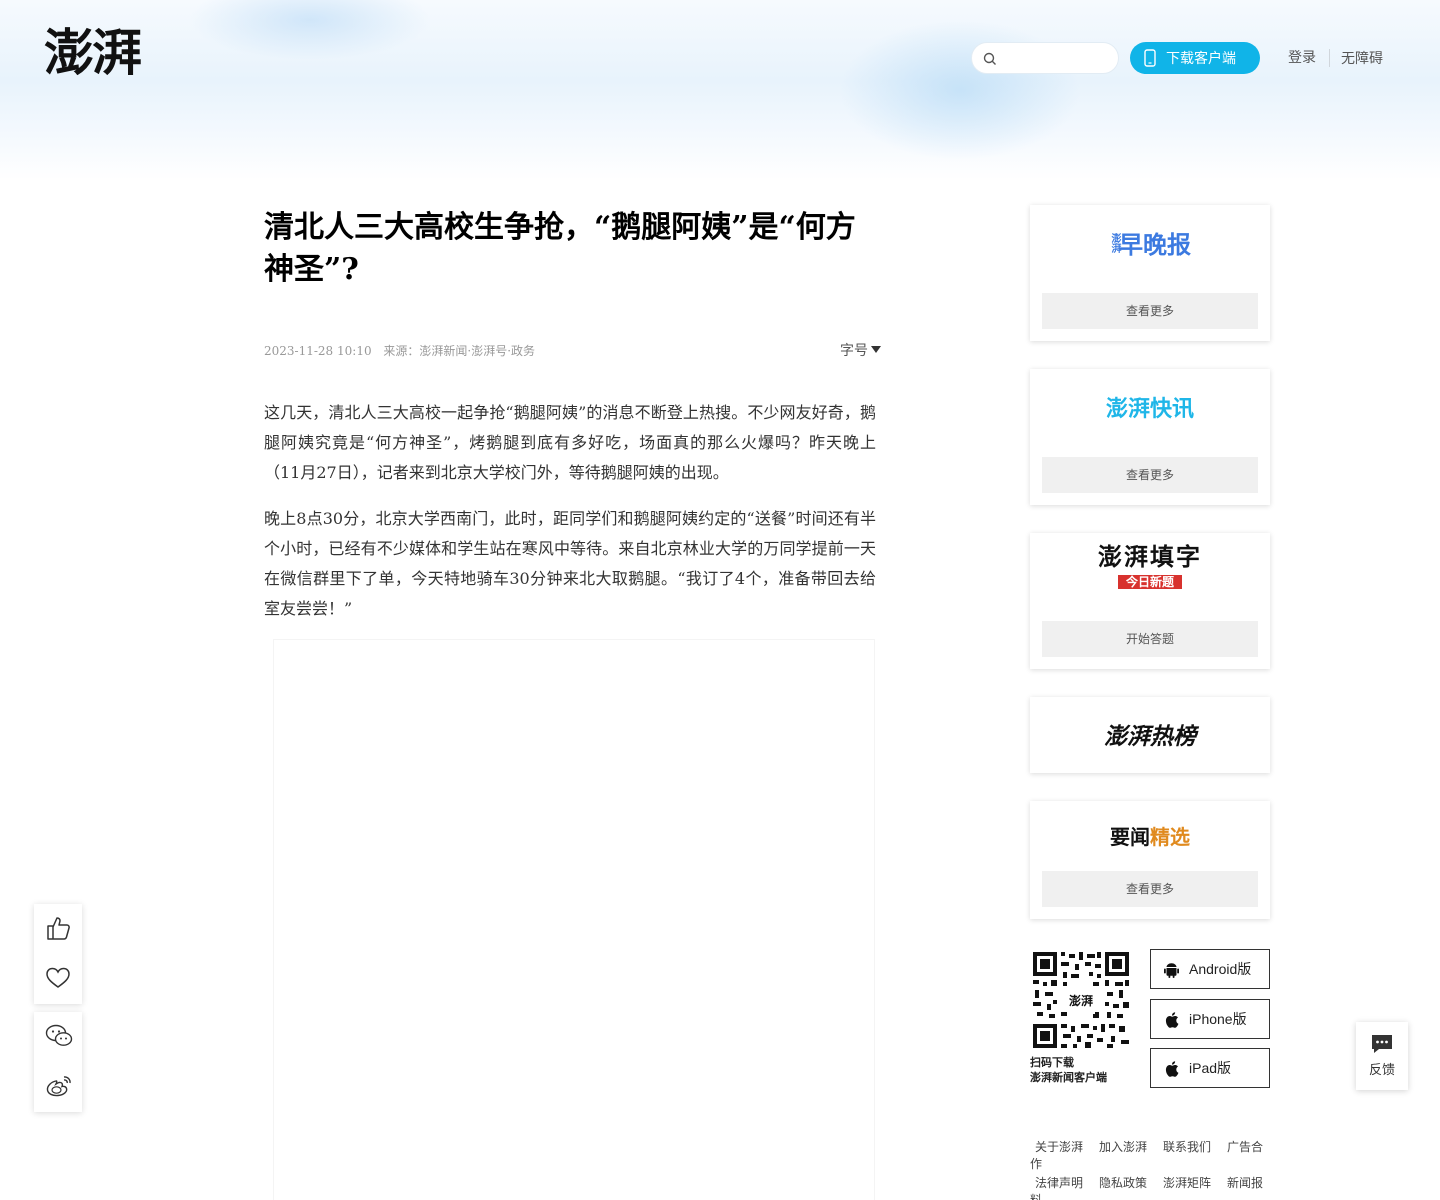  I want to click on footer-links-row: 法律声明 隐私政策 澎湃矩阵 新闻报料, so click(1150, 1187).